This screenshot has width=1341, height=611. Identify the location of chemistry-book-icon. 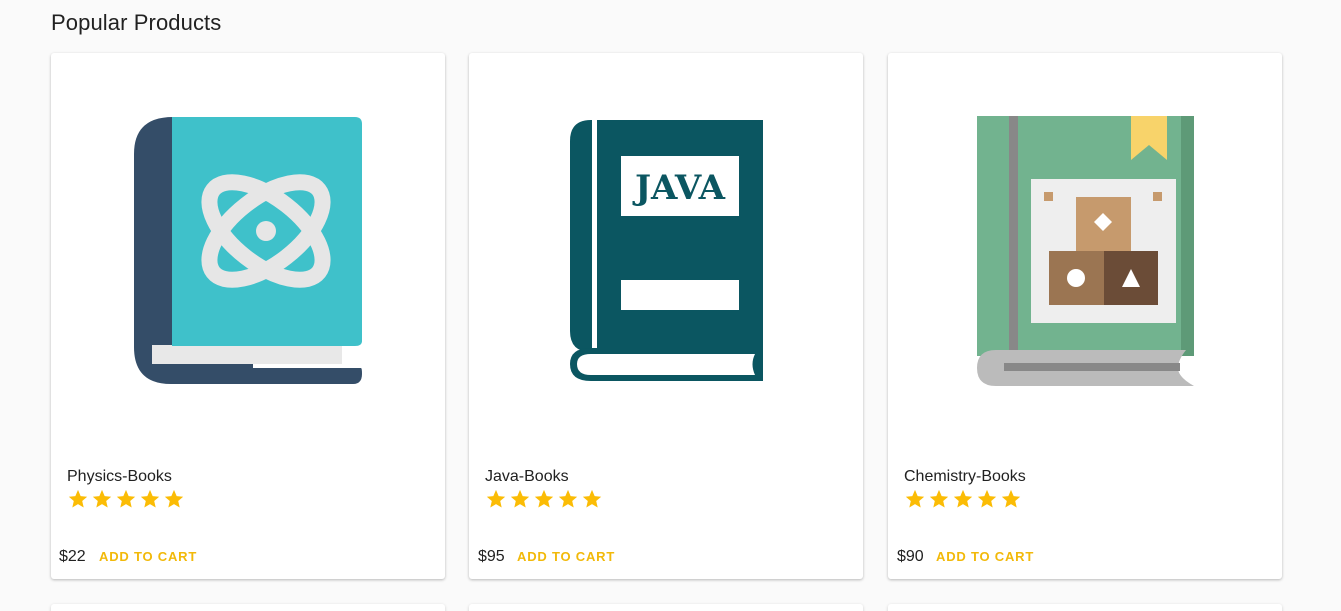
(1085, 251).